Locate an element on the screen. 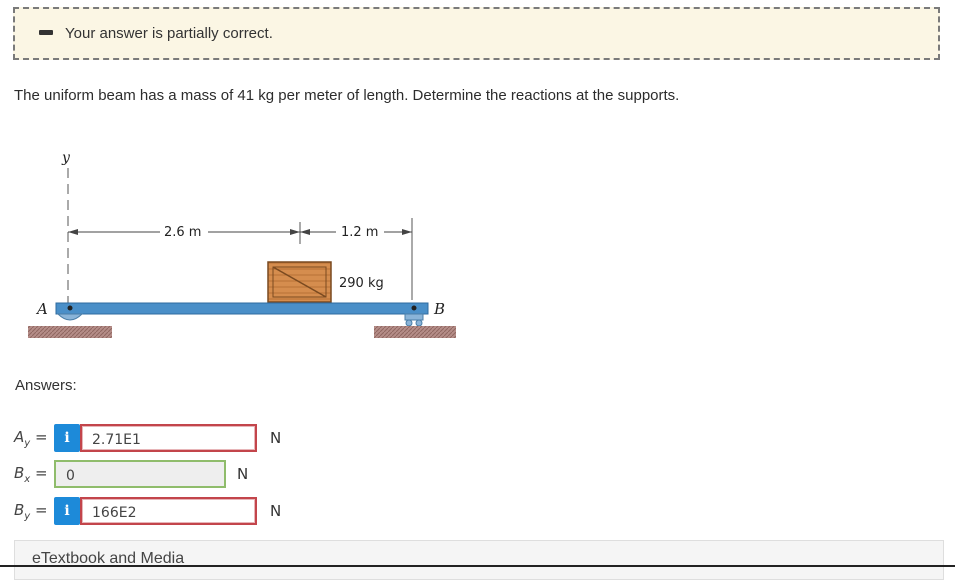 Image resolution: width=955 pixels, height=580 pixels. info-button-ay: i is located at coordinates (67, 438).